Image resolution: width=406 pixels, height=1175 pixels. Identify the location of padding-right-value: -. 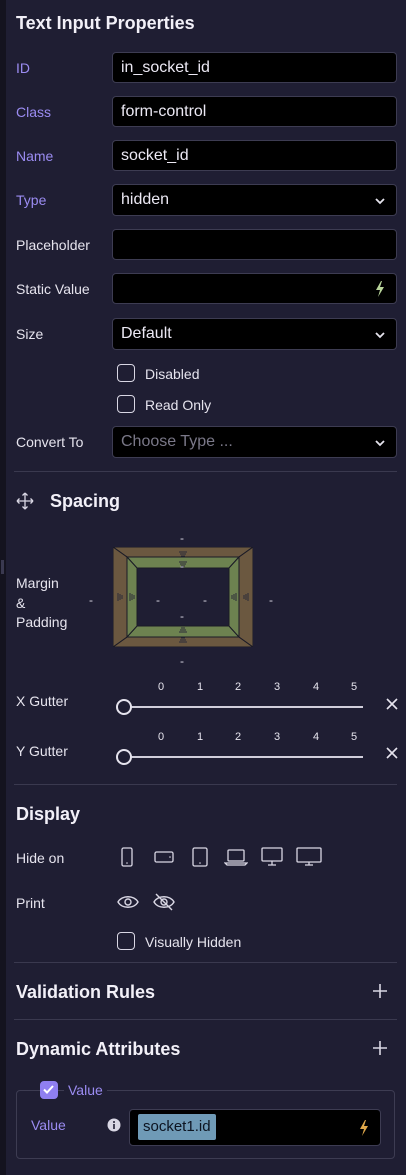
(205, 600).